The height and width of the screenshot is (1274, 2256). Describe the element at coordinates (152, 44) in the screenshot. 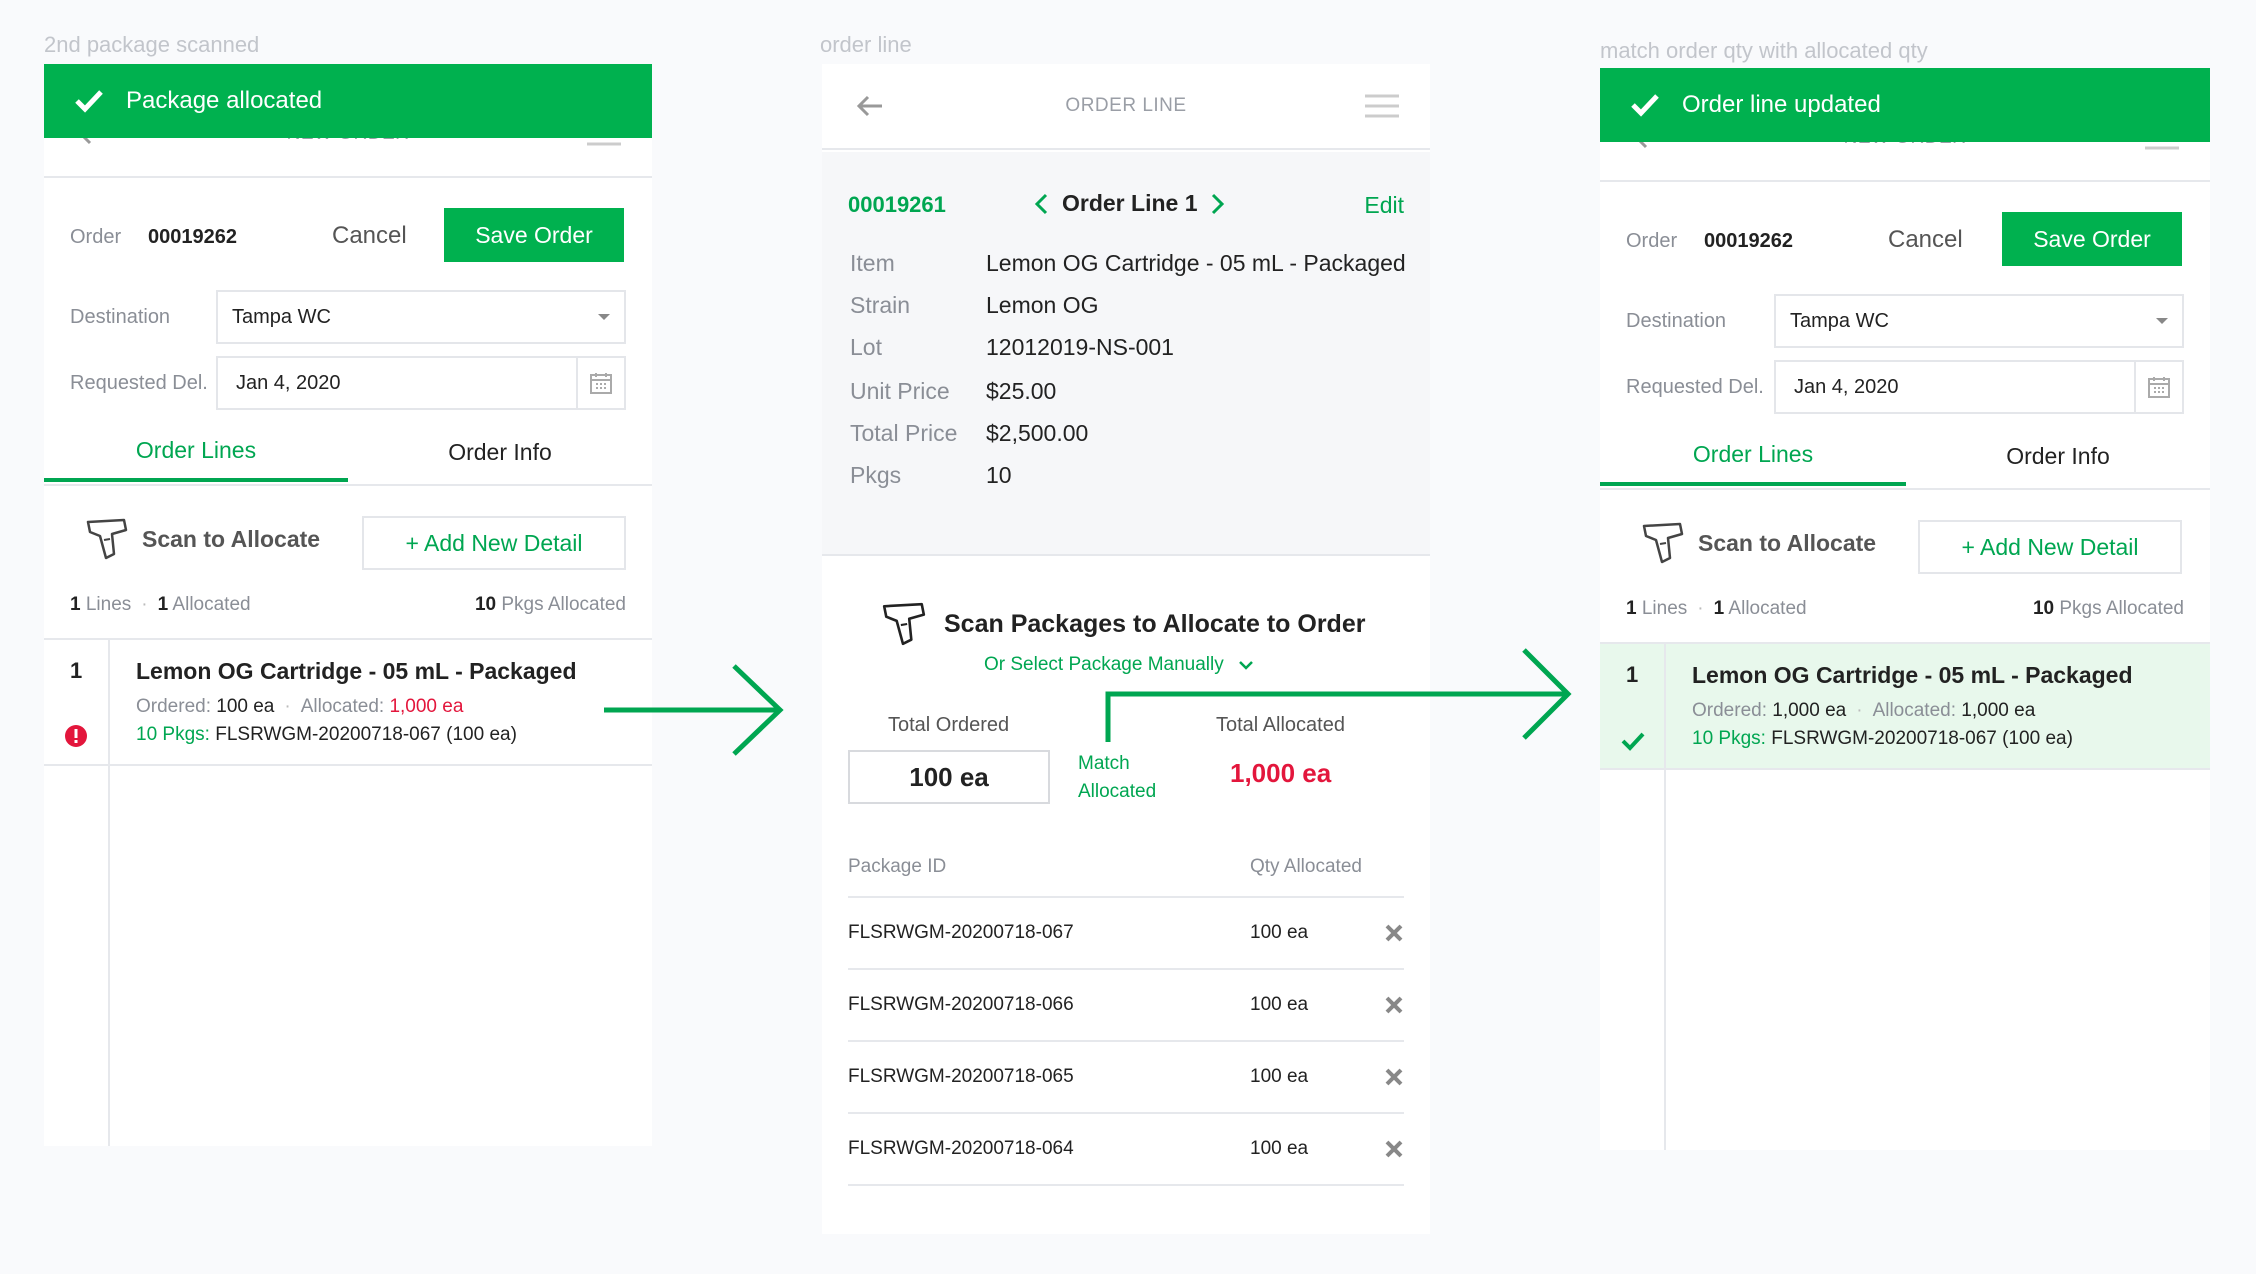

I see `caption-left: 2nd package scanned` at that location.